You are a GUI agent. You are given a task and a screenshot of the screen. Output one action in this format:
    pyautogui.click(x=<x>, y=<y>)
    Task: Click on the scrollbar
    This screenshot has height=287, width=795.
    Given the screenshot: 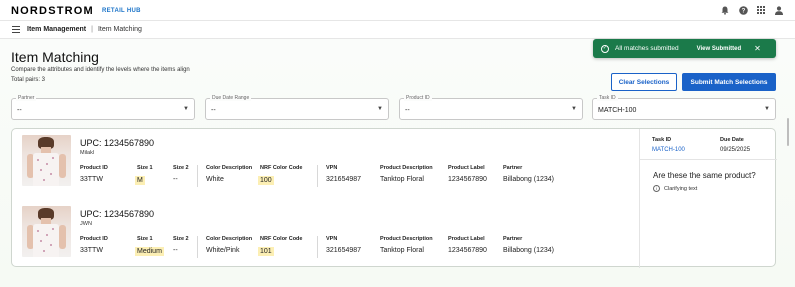 What is the action you would take?
    pyautogui.click(x=788, y=132)
    